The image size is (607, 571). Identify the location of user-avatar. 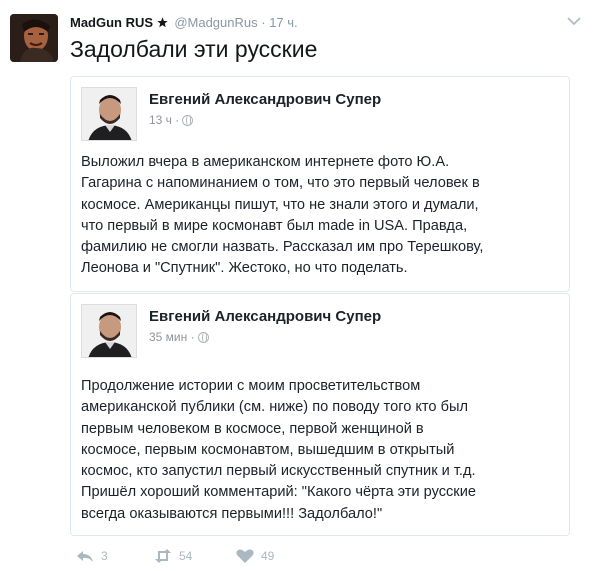
(34, 38).